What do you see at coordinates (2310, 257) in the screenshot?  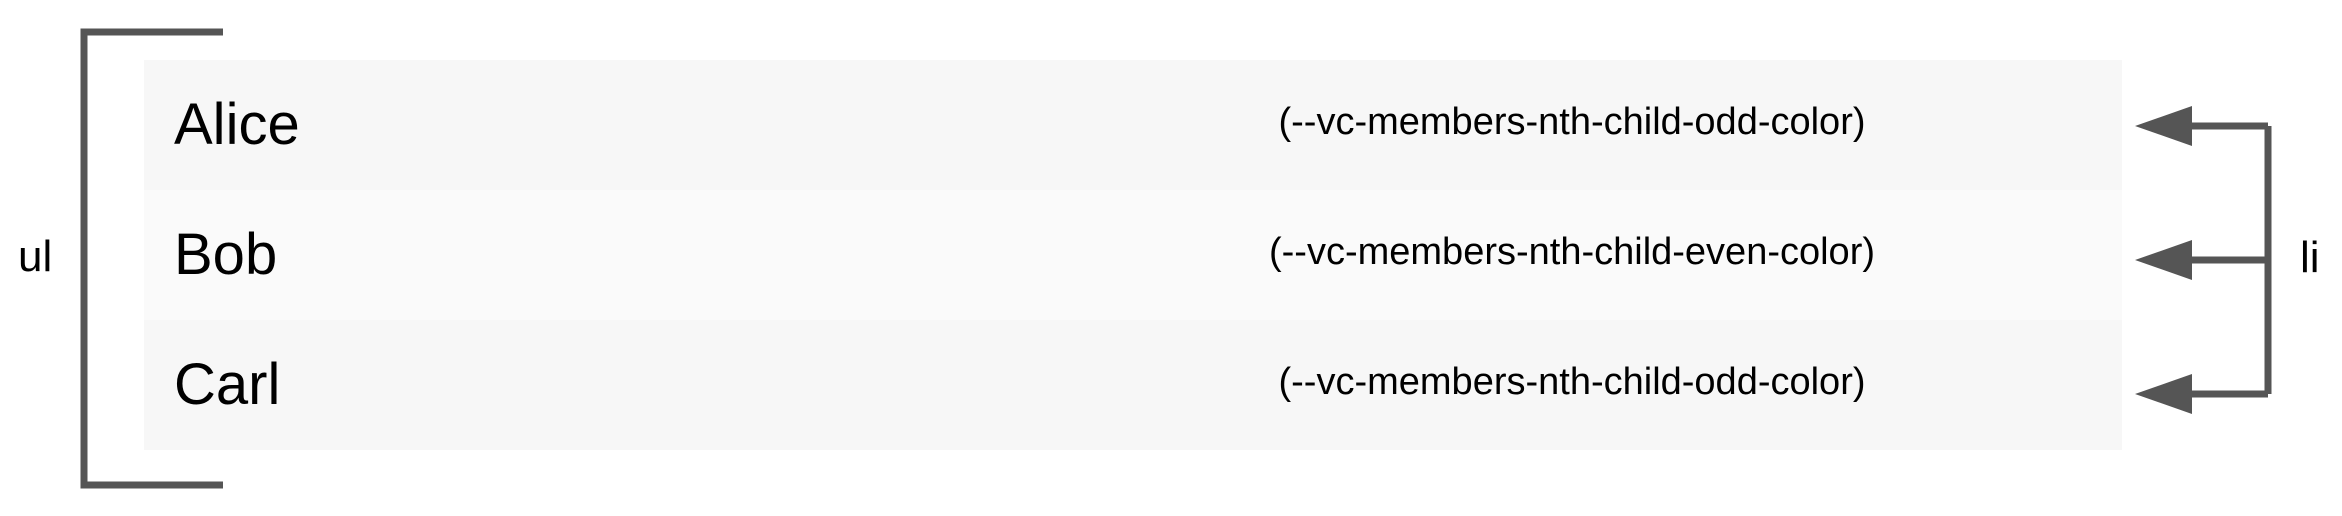 I see `li-label: li` at bounding box center [2310, 257].